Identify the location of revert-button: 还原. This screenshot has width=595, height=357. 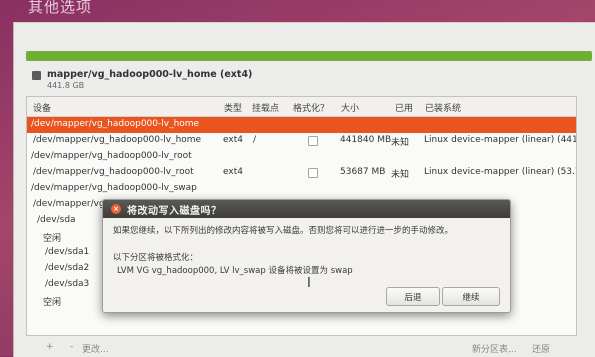
(541, 348).